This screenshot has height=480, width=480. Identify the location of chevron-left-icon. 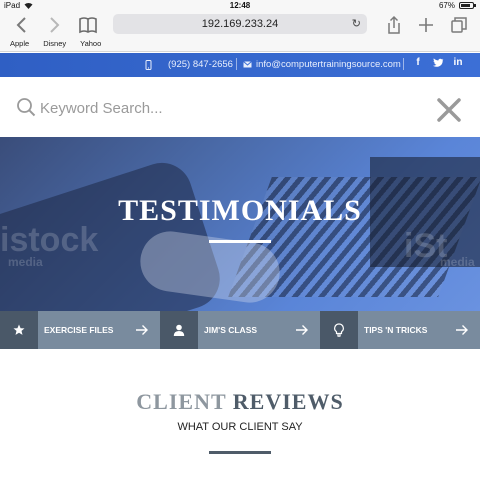
(21, 25).